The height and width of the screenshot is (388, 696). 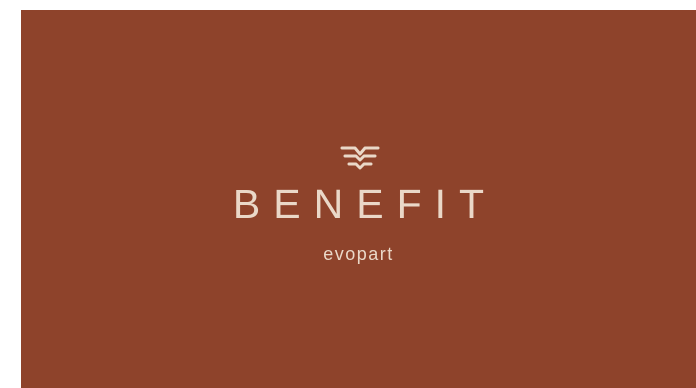 What do you see at coordinates (358, 254) in the screenshot?
I see `sub-brand: evopart` at bounding box center [358, 254].